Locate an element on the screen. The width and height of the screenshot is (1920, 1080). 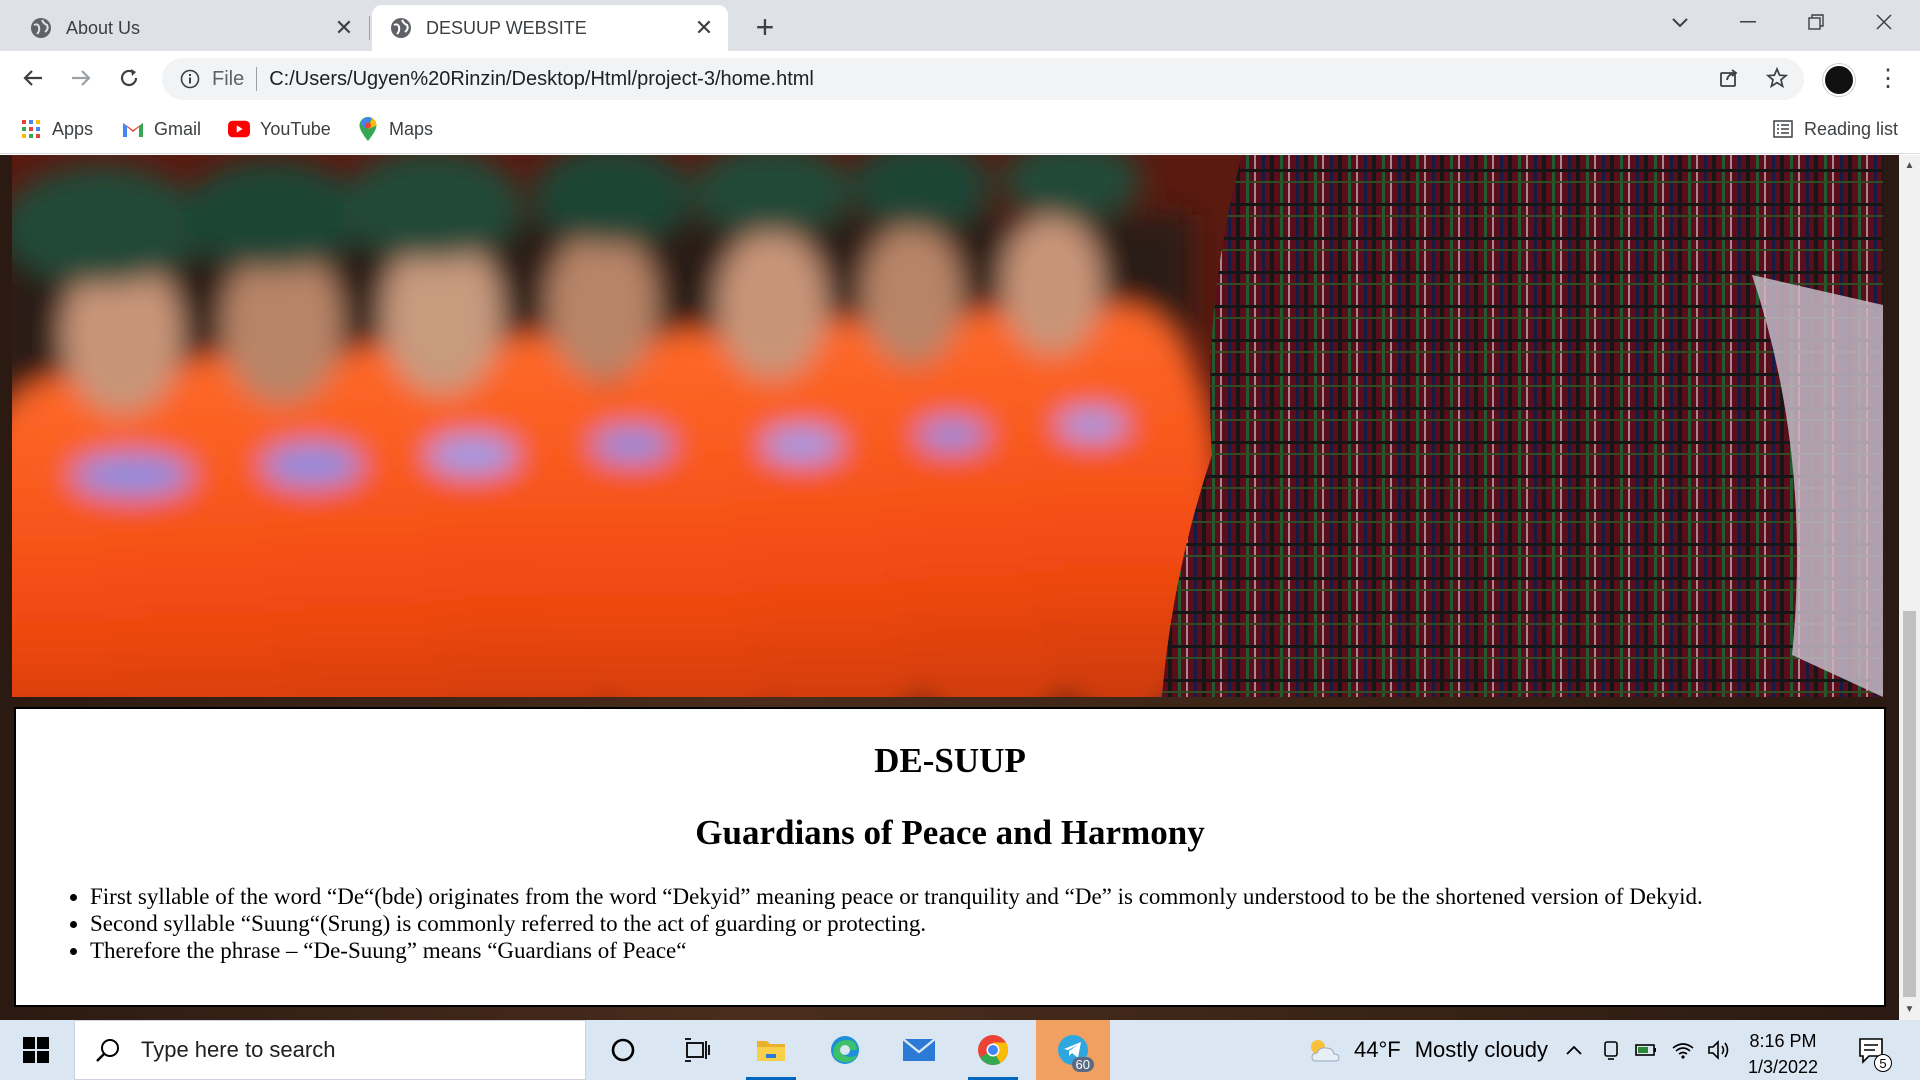
bookmark-maps: Maps is located at coordinates (395, 129).